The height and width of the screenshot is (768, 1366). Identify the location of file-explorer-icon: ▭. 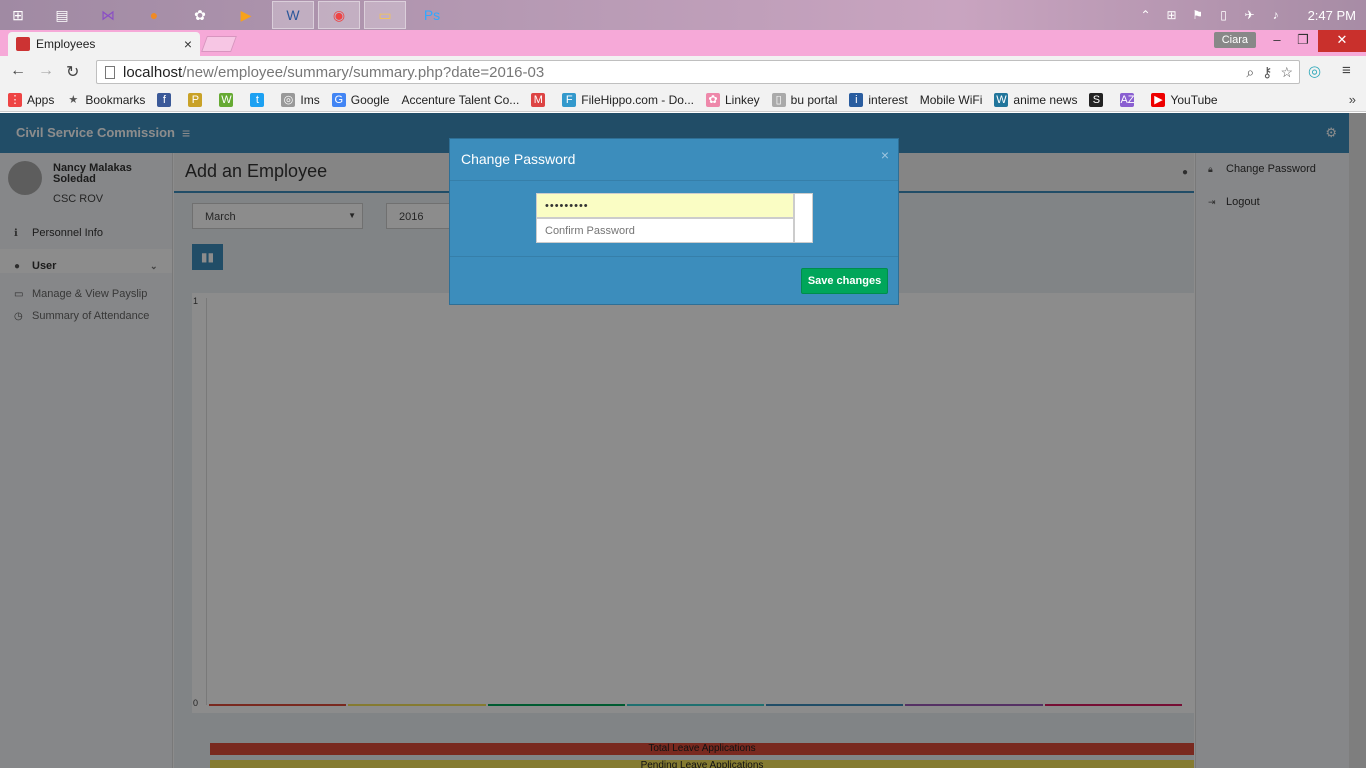
(385, 15).